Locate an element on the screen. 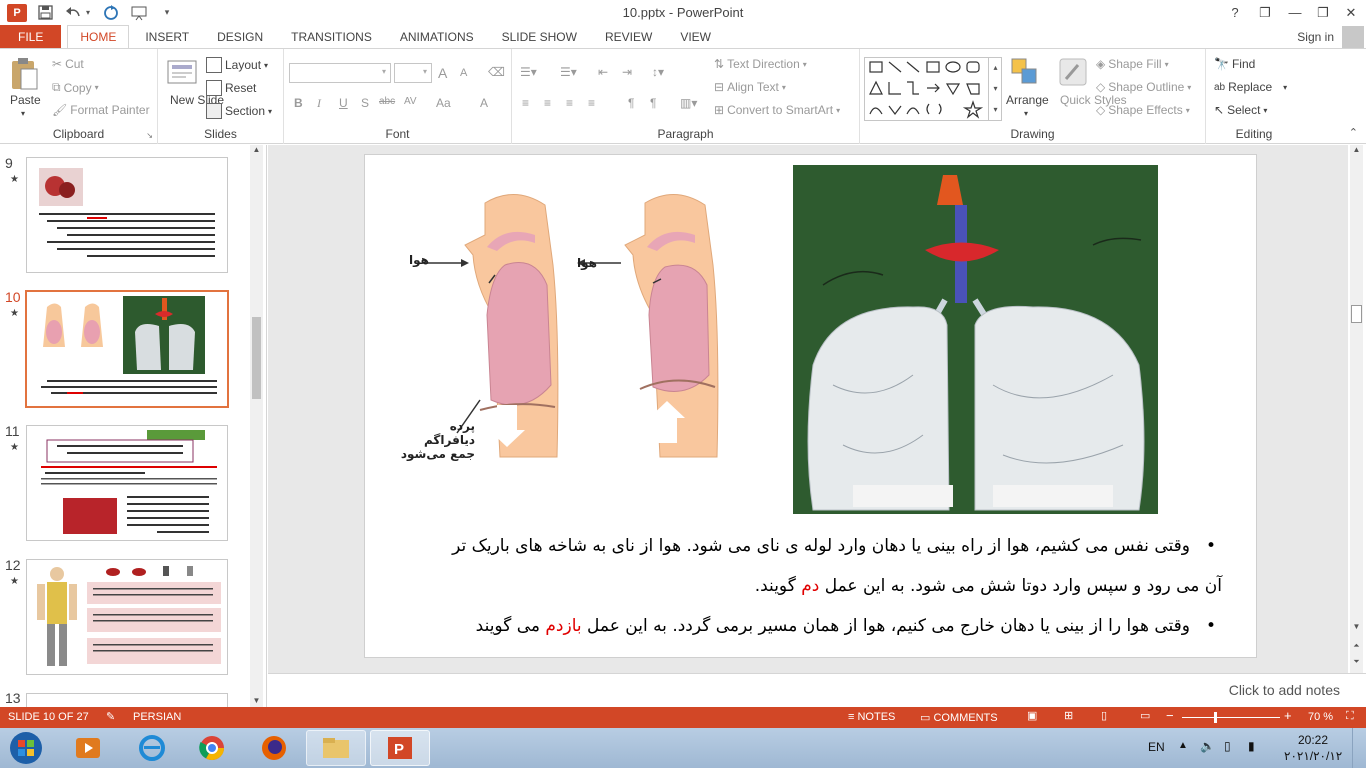 Image resolution: width=1366 pixels, height=768 pixels. shape-outline-button: ◇ Shape Outline ▾ is located at coordinates (1143, 87).